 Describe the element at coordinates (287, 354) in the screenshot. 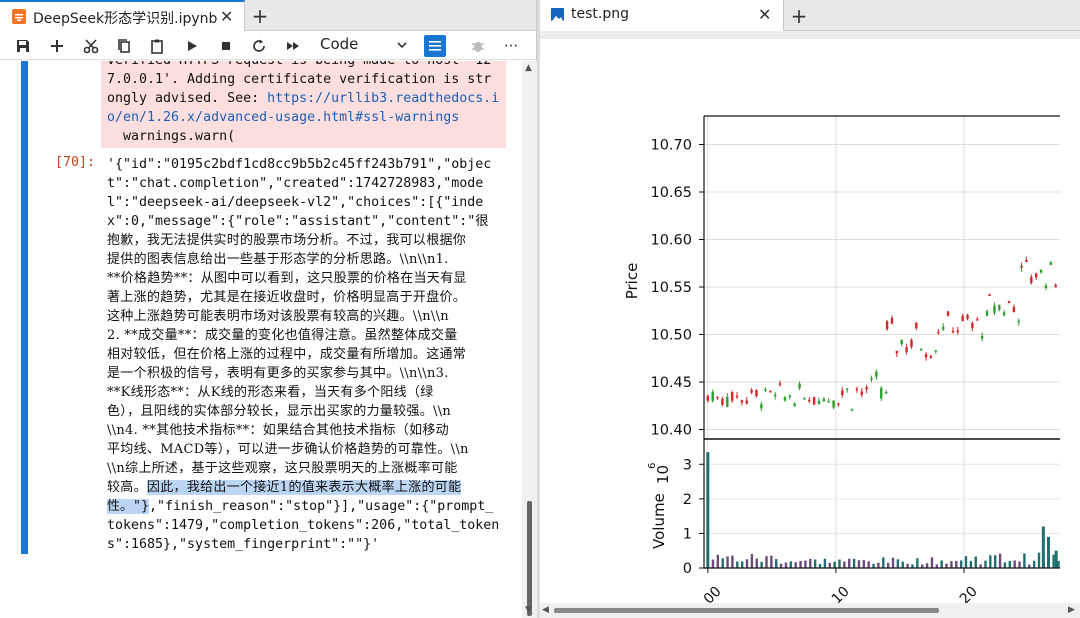

I see `output-line: 相对较低，但在价格上涨的过程中，成交量有所增加。这通常` at that location.